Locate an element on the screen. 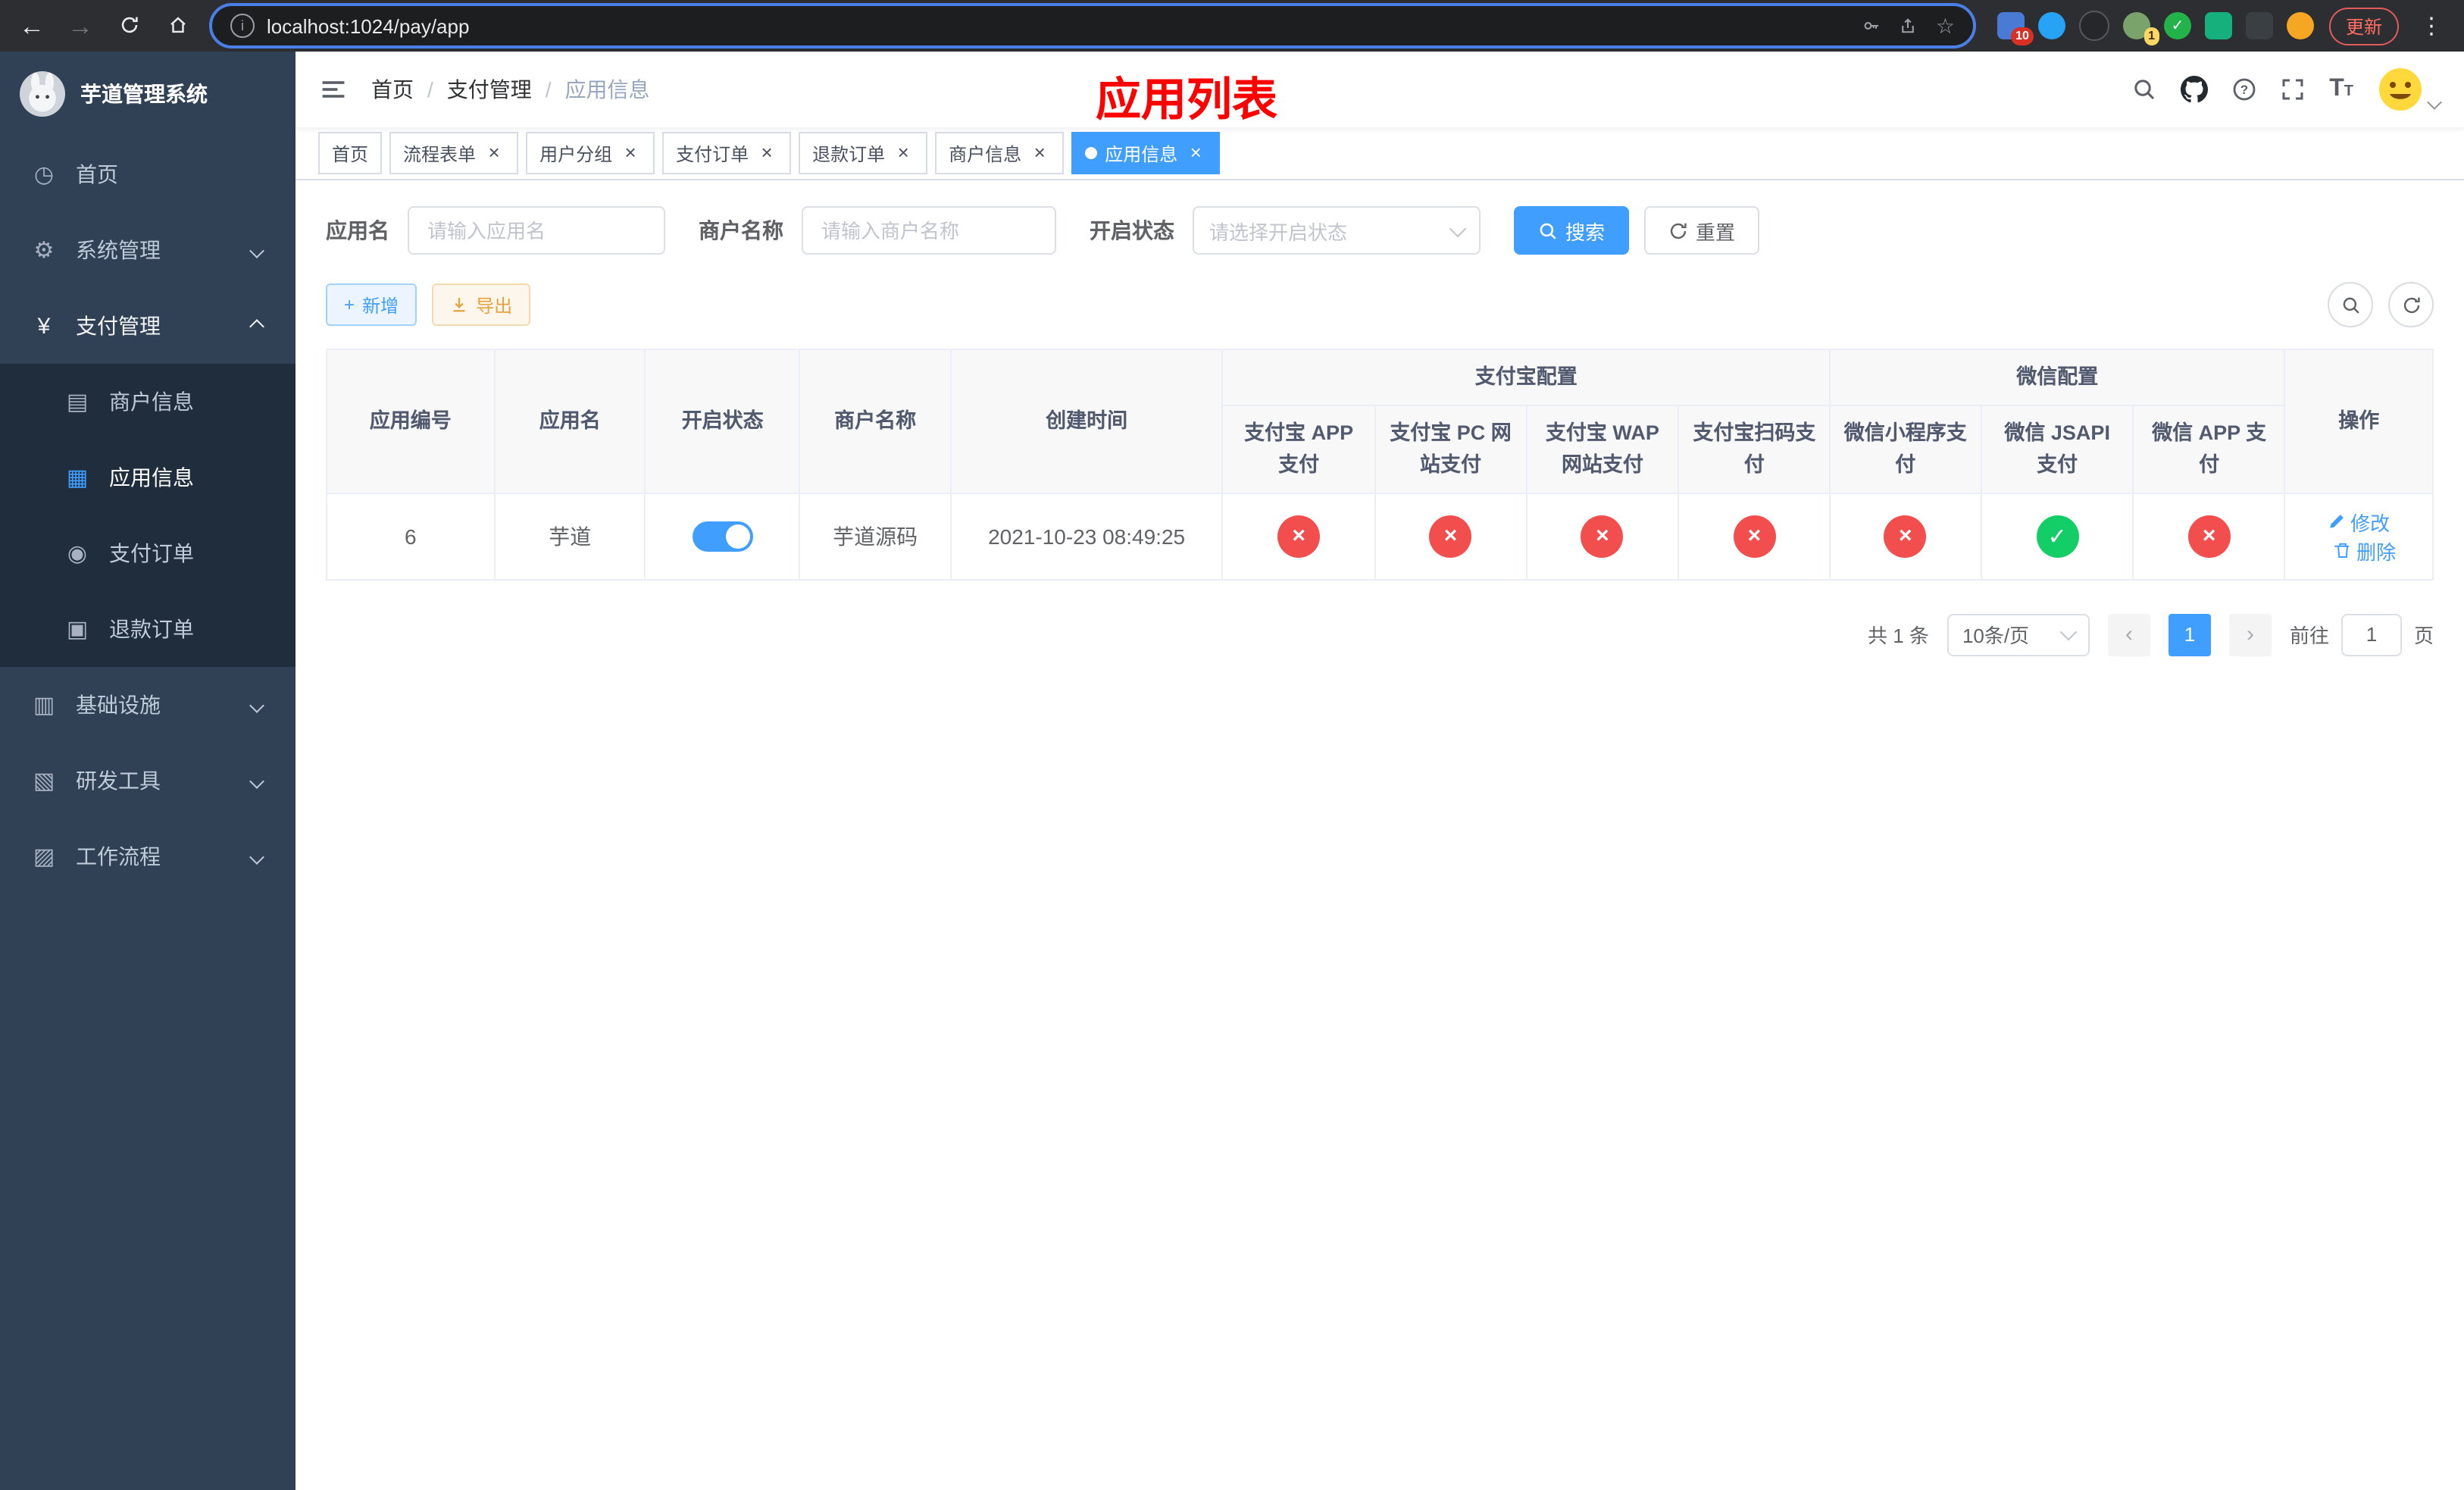  sidebar-item-pay-order: ◉ 支付订单 is located at coordinates (147, 553).